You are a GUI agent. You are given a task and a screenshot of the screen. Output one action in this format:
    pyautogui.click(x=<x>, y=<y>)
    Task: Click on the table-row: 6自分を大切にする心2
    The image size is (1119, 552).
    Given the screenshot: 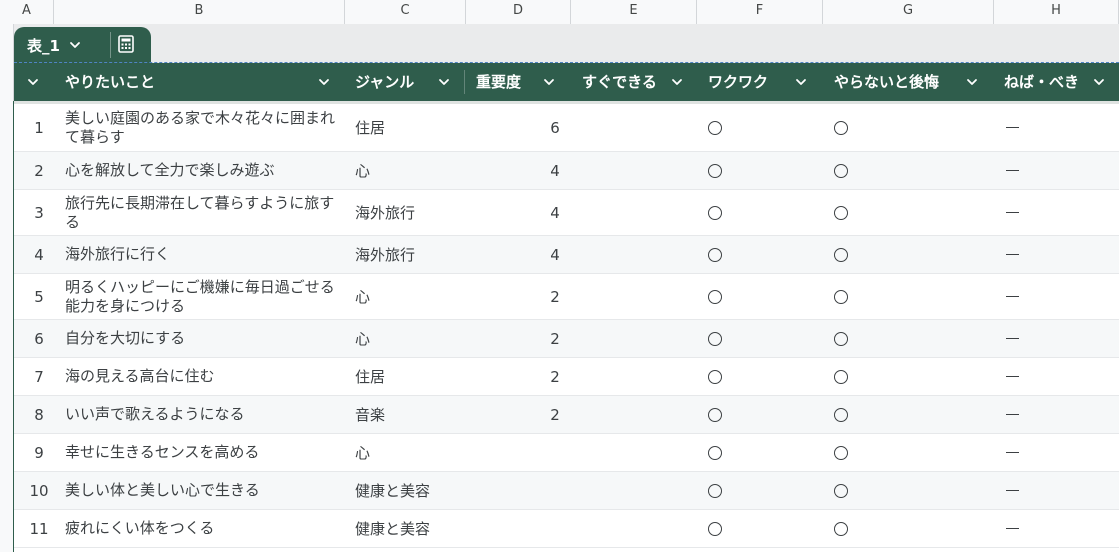 What is the action you would take?
    pyautogui.click(x=566, y=339)
    